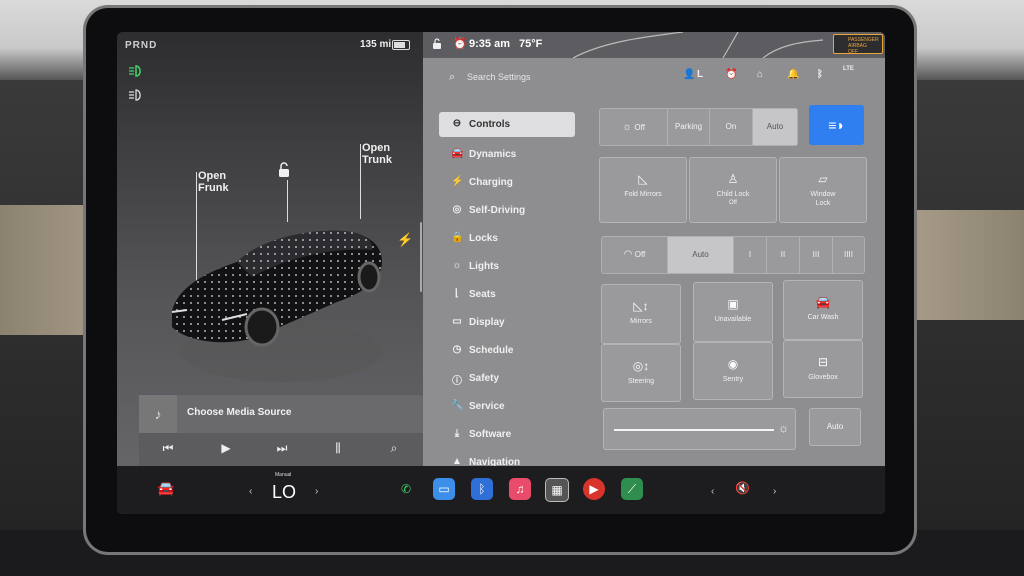 Image resolution: width=1024 pixels, height=576 pixels. Describe the element at coordinates (457, 265) in the screenshot. I see `sun-icon: ☼` at that location.